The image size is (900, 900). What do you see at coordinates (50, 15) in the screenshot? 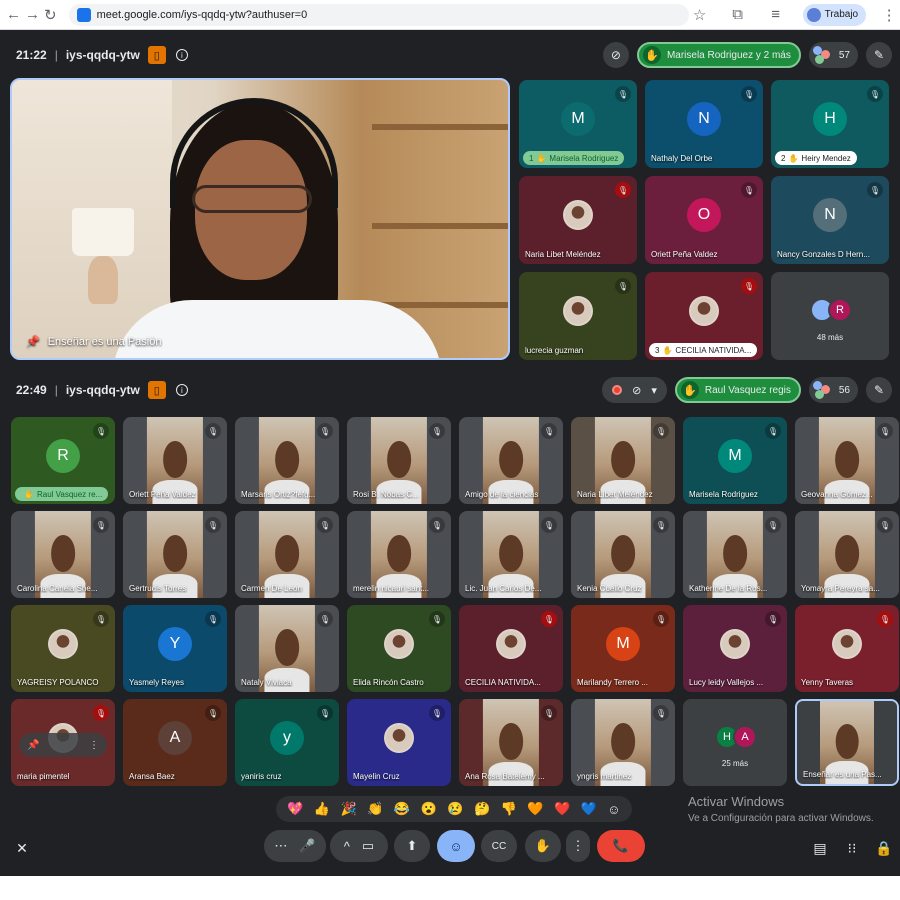
I see `reload-icon: ↻` at bounding box center [50, 15].